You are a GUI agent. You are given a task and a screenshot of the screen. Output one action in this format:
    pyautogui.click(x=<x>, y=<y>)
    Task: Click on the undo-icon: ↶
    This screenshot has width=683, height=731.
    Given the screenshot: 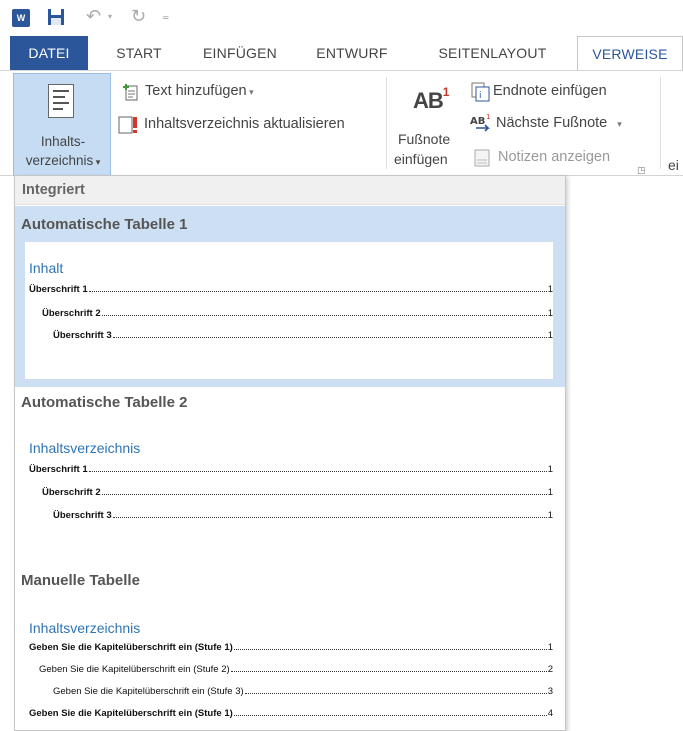 What is the action you would take?
    pyautogui.click(x=93, y=16)
    